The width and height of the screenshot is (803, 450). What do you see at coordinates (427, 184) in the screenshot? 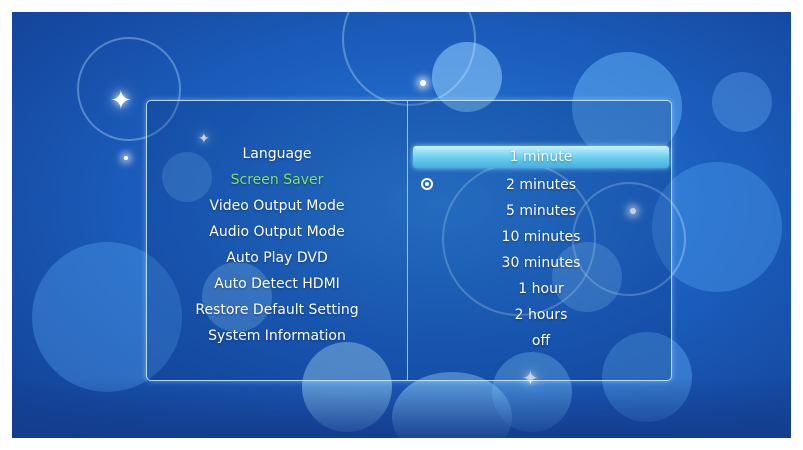
I see `radio-selected-icon` at bounding box center [427, 184].